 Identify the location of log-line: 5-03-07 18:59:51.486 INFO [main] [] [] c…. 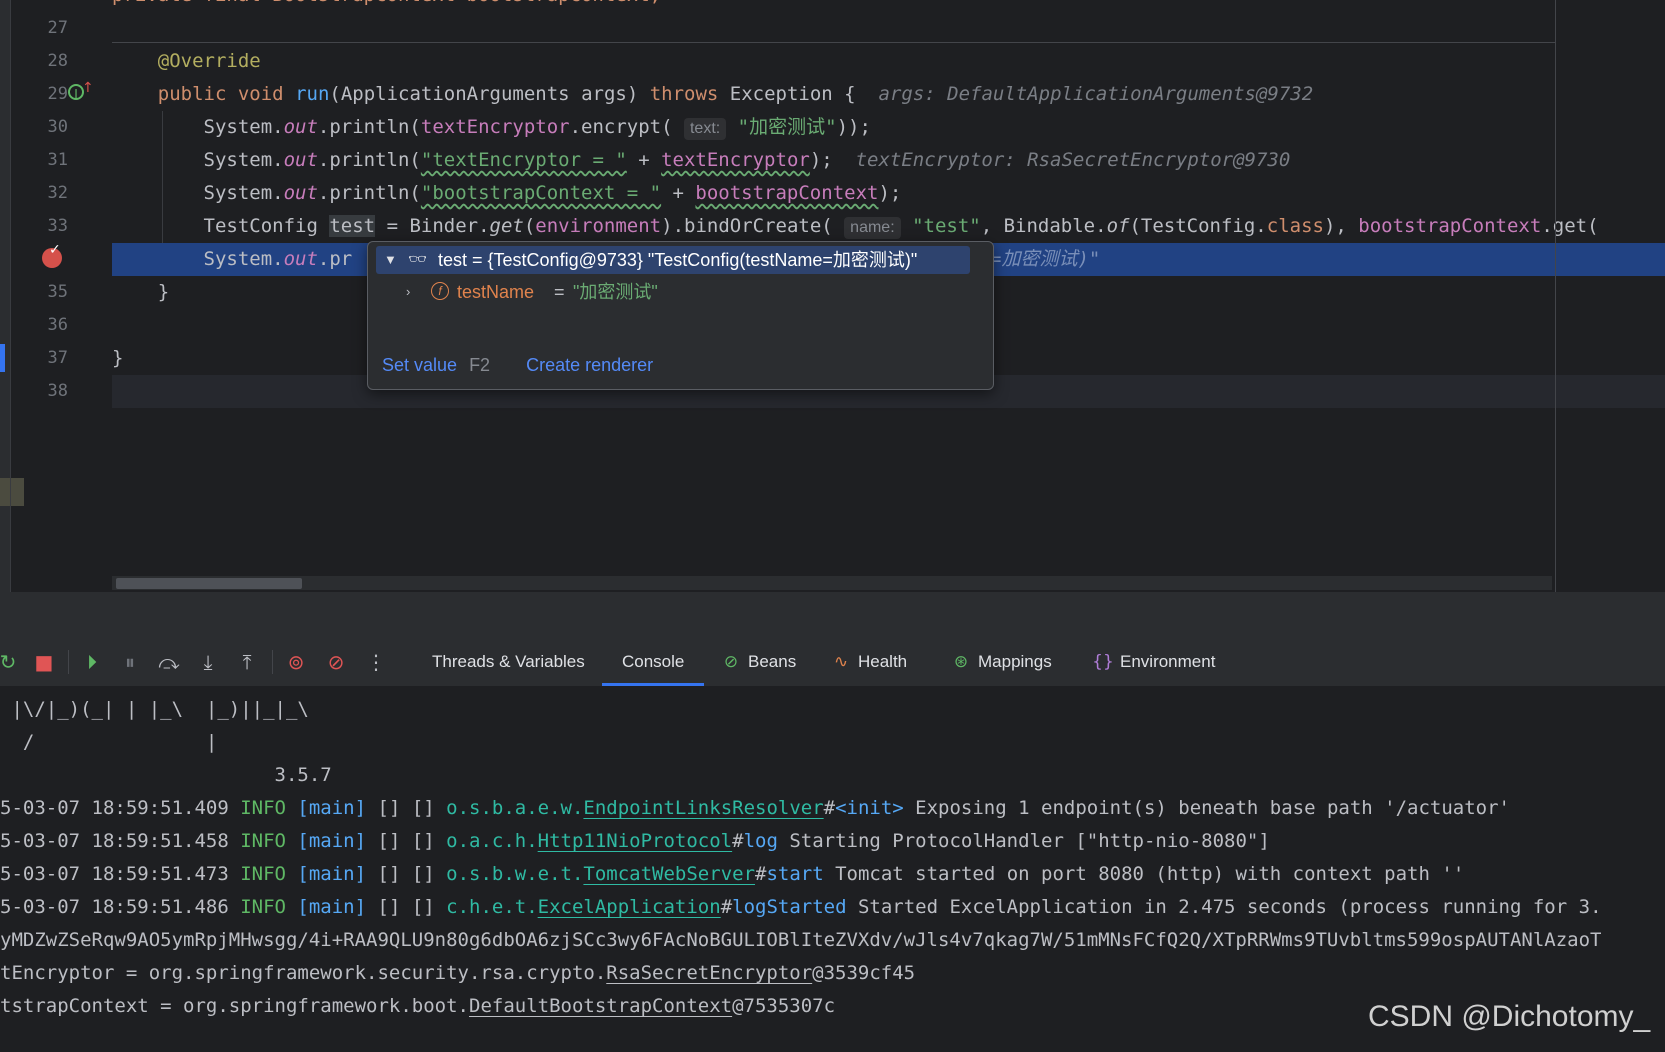
(801, 907).